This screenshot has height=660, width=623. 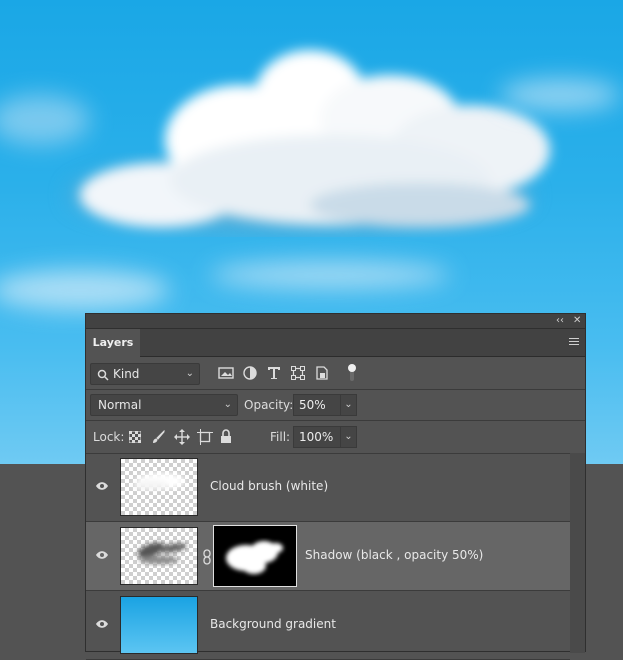 I want to click on layer-mask-thumbnail, so click(x=255, y=556).